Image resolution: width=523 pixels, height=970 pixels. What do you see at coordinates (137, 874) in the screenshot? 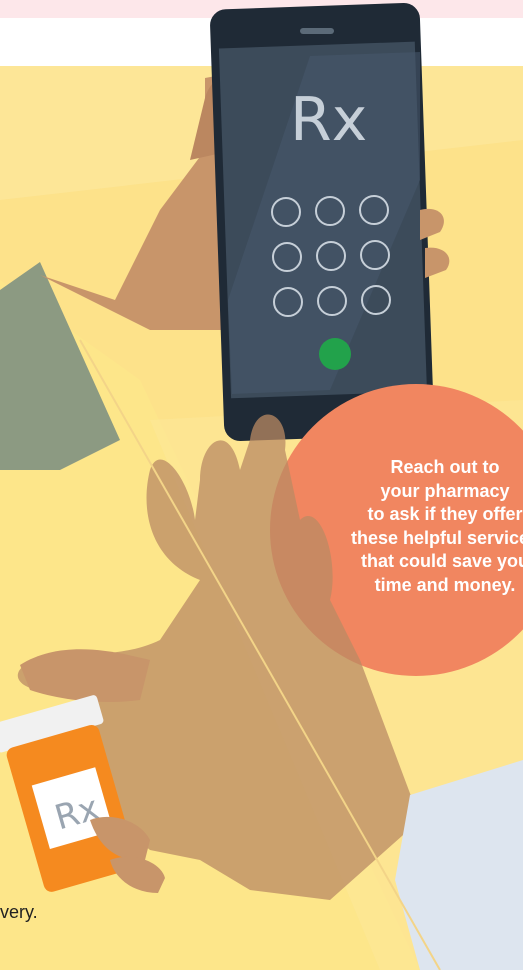
I see `finger` at bounding box center [137, 874].